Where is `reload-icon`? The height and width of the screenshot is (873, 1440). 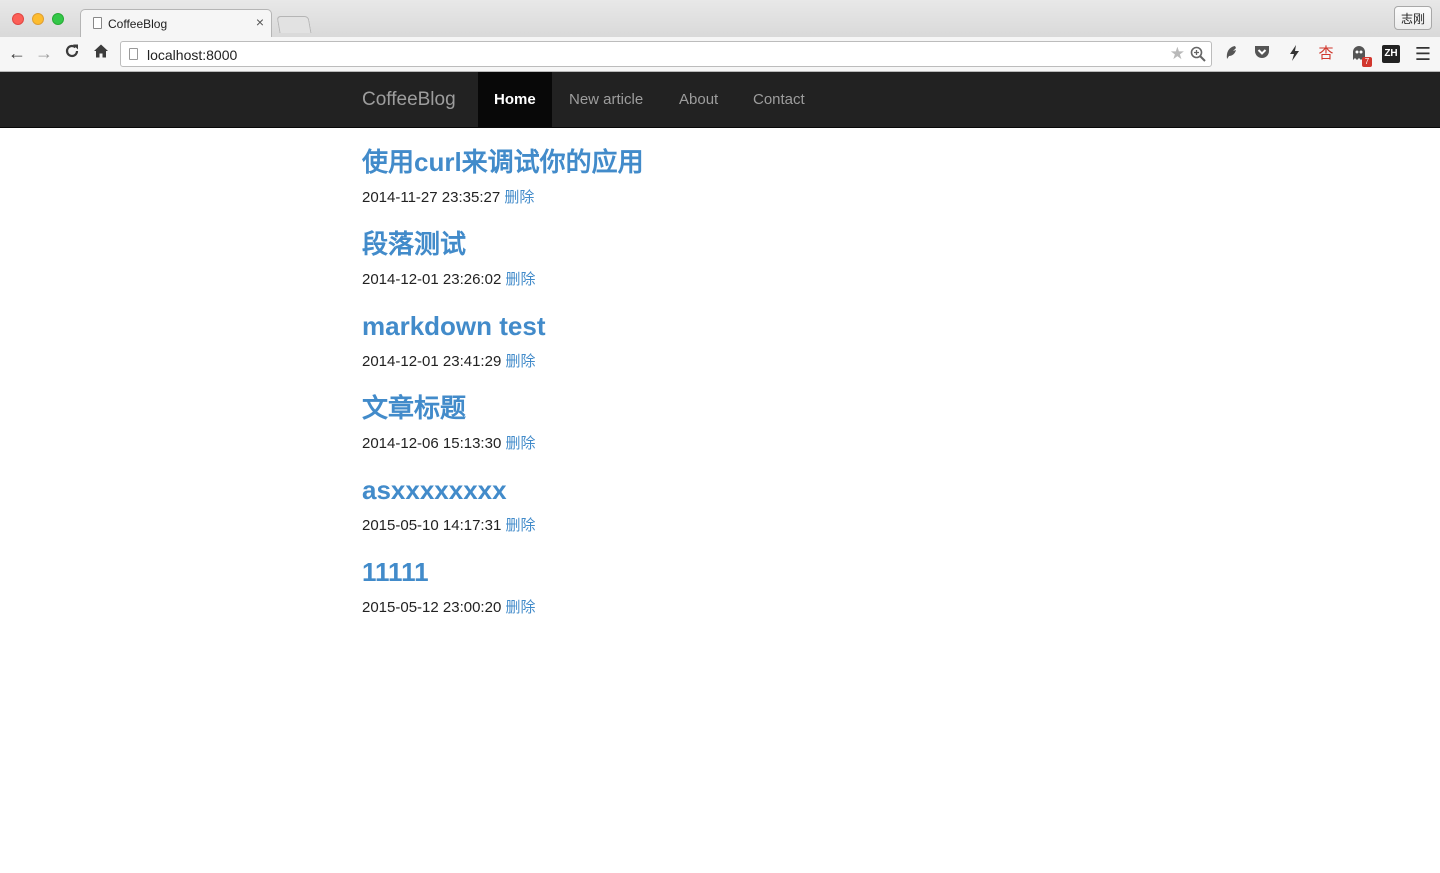
reload-icon is located at coordinates (72, 53).